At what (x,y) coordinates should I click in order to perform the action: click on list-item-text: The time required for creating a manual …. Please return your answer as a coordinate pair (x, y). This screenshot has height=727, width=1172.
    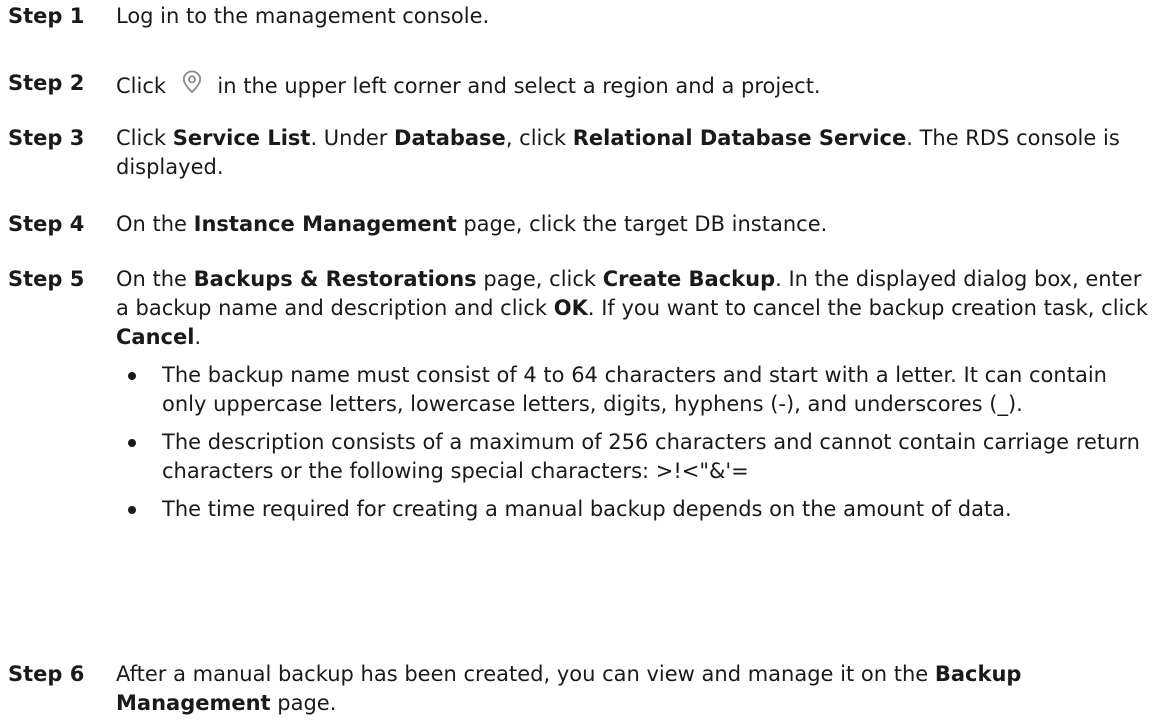
    Looking at the image, I should click on (587, 509).